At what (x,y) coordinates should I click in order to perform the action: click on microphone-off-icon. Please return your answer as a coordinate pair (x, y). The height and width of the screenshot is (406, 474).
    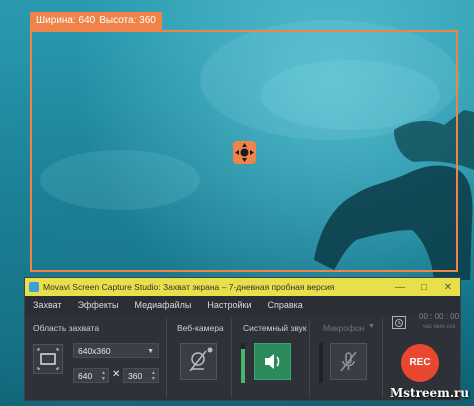
    Looking at the image, I should click on (348, 361).